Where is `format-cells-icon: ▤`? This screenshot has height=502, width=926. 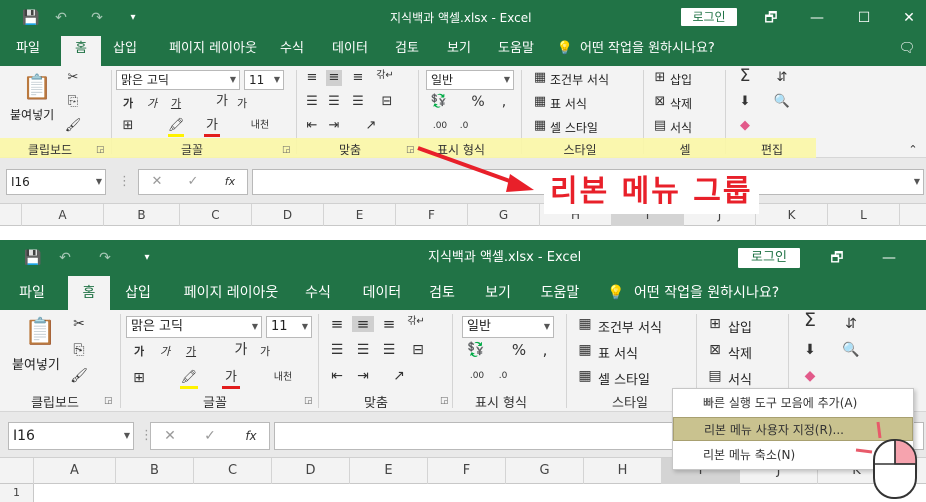
format-cells-icon: ▤ is located at coordinates (715, 376).